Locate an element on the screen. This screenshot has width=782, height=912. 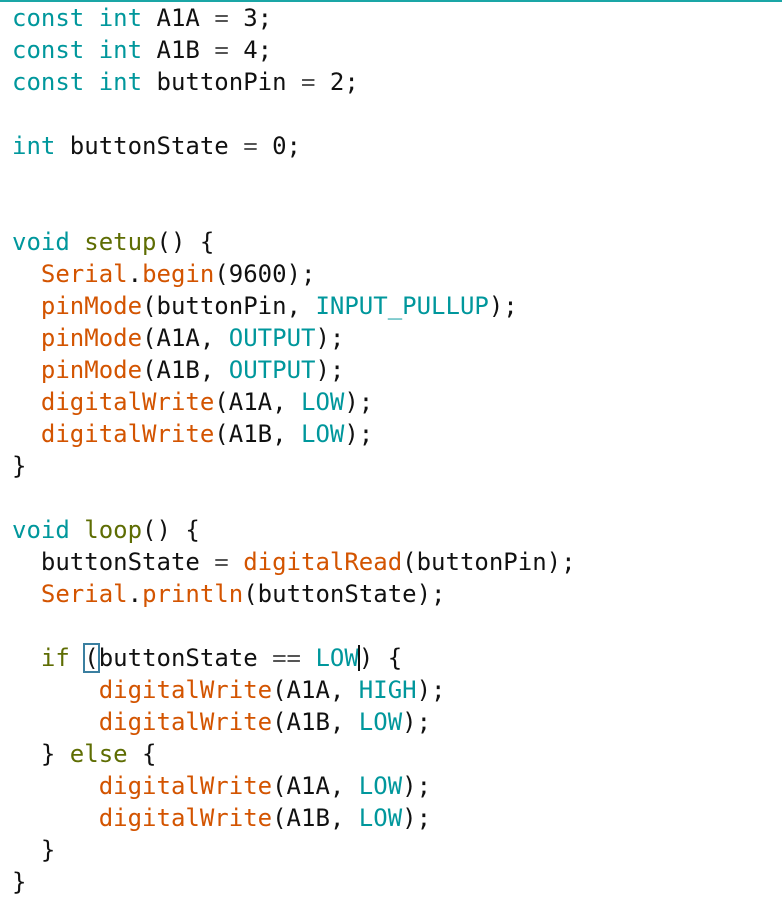
code-token: HIGH is located at coordinates (387, 690).